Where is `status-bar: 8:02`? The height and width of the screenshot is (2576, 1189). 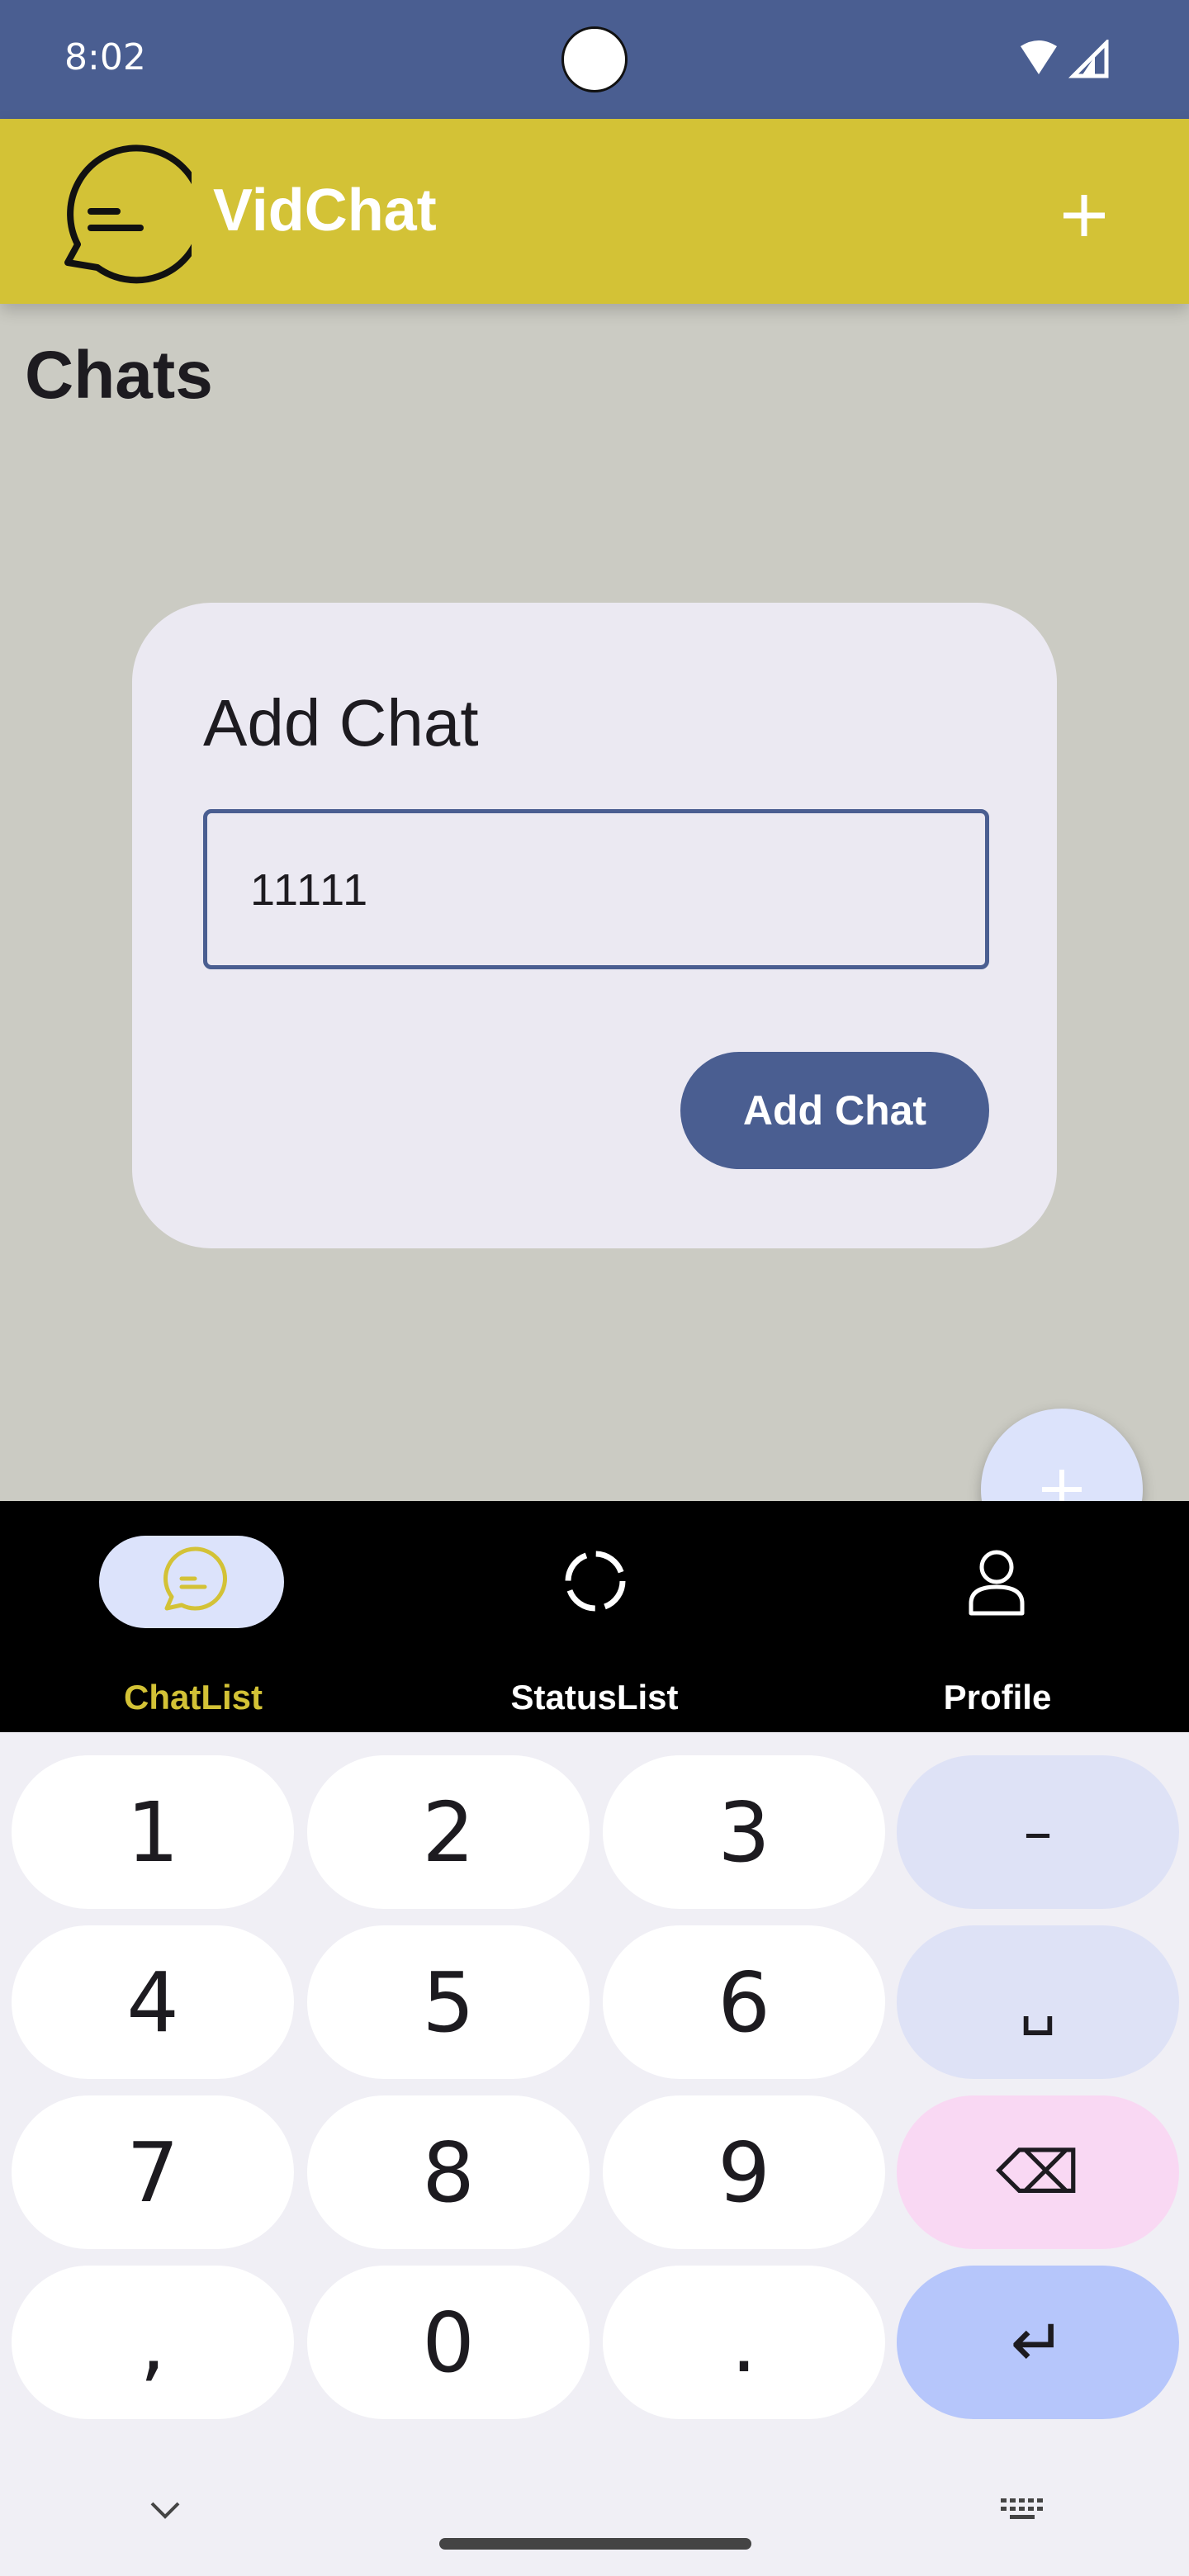 status-bar: 8:02 is located at coordinates (594, 59).